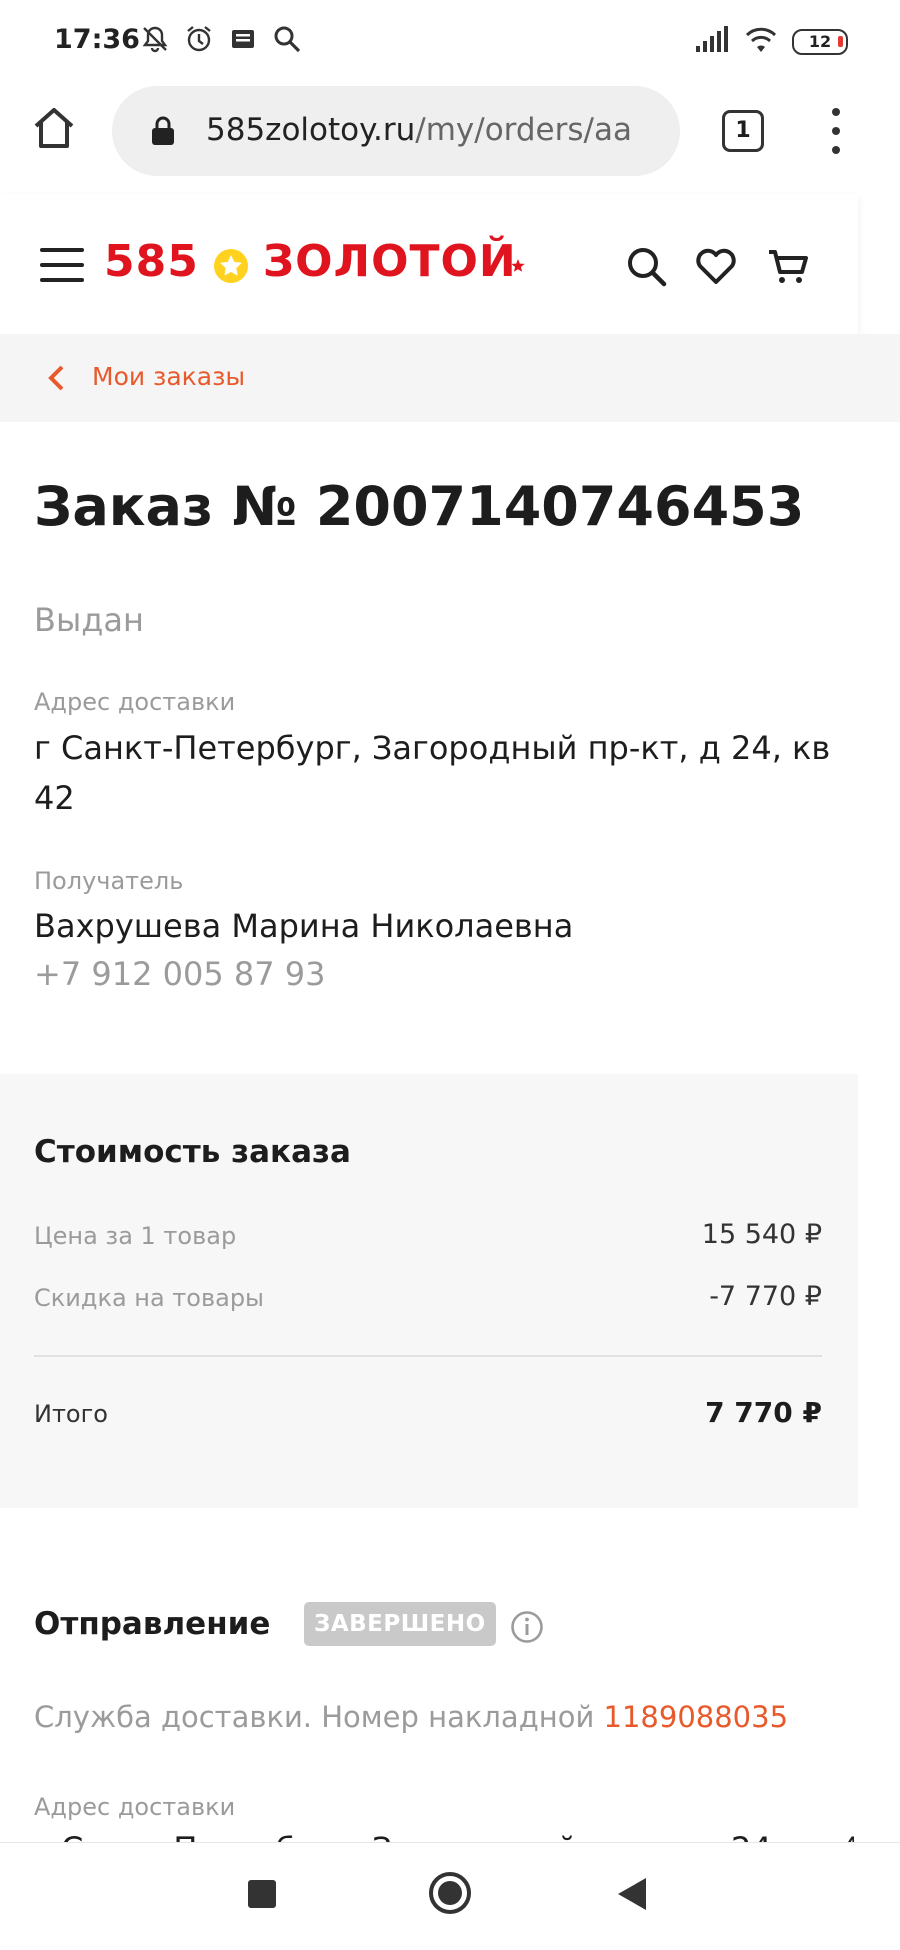  Describe the element at coordinates (71, 1414) in the screenshot. I see `total-label: Итого` at that location.